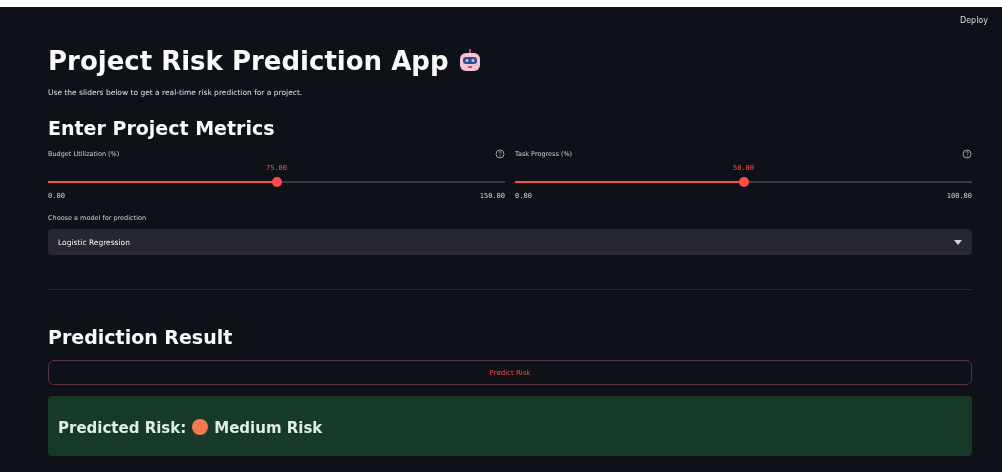 The width and height of the screenshot is (1002, 472). Describe the element at coordinates (958, 242) in the screenshot. I see `caret-icon` at that location.